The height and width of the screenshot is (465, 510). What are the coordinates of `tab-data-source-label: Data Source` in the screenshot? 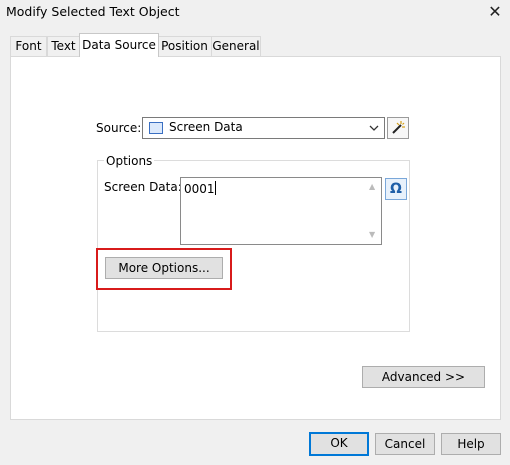 It's located at (119, 45).